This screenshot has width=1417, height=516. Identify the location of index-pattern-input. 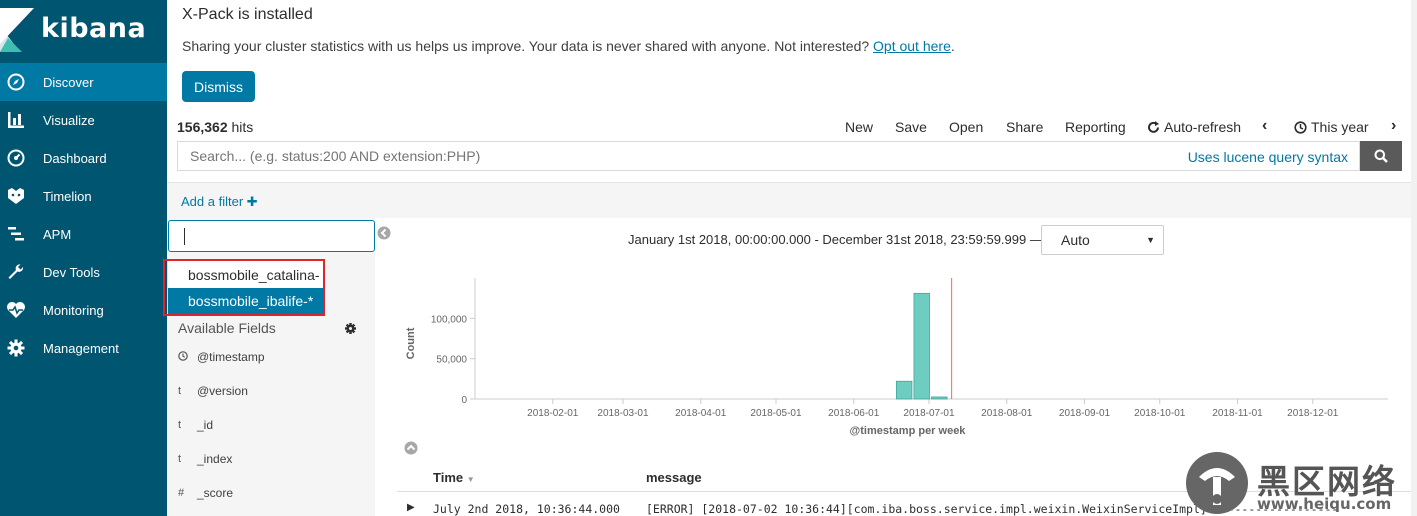
(271, 236).